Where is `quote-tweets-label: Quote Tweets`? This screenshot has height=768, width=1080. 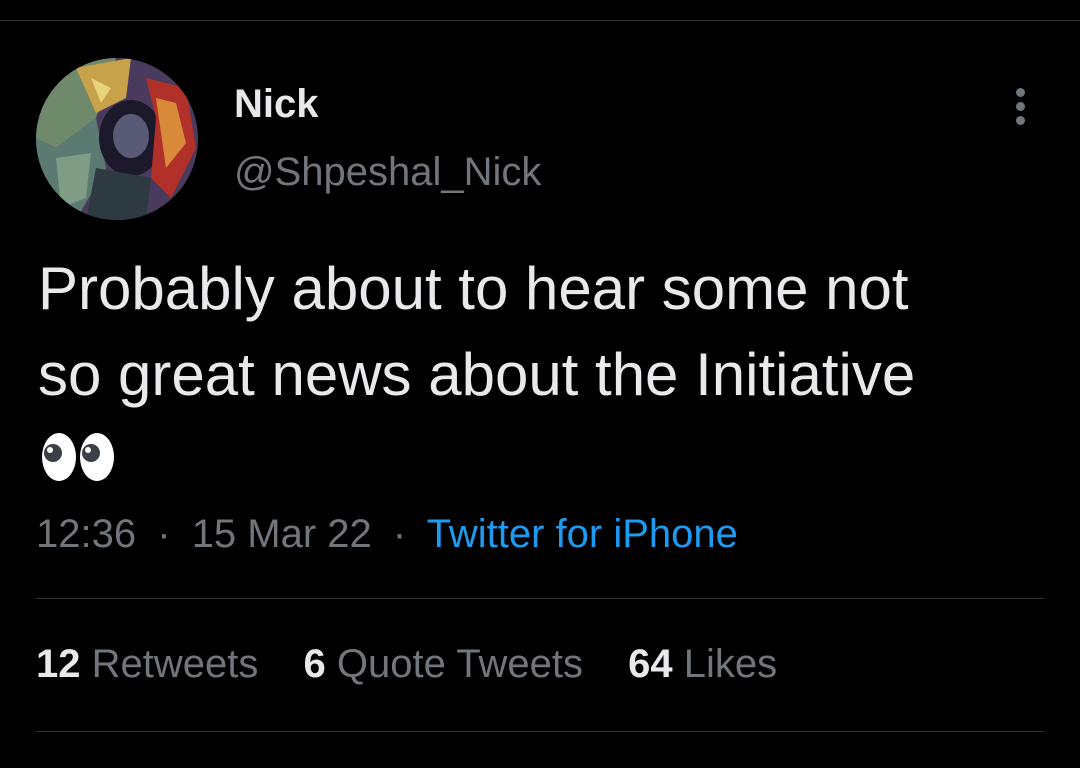
quote-tweets-label: Quote Tweets is located at coordinates (459, 664).